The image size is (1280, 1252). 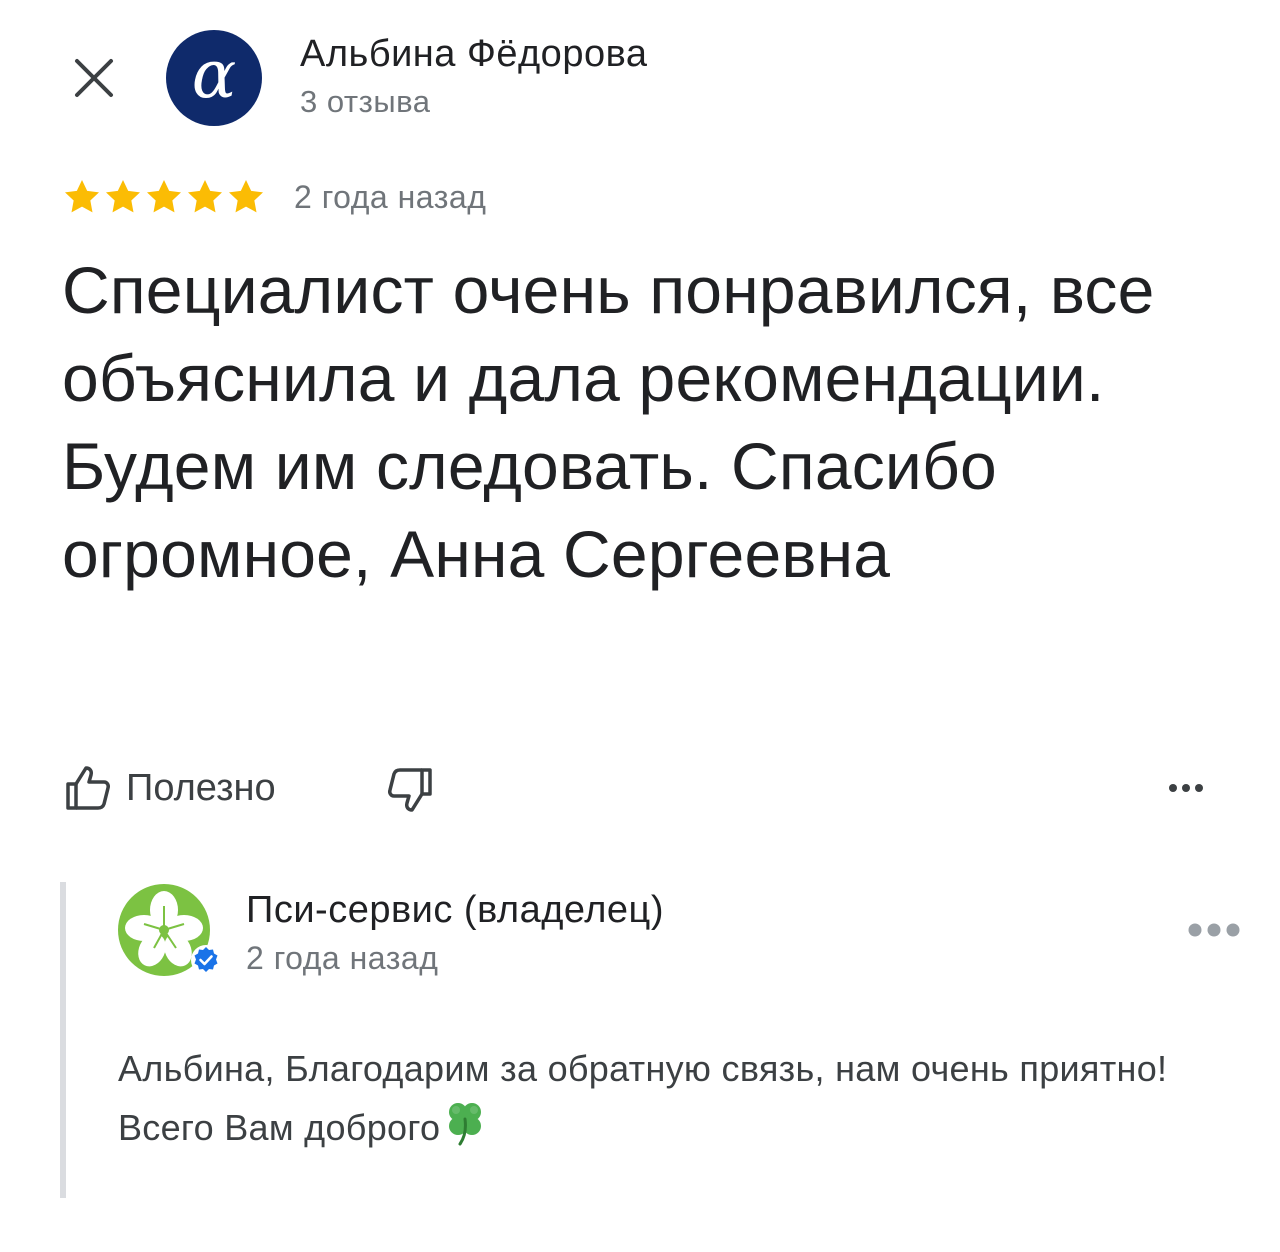 What do you see at coordinates (390, 197) in the screenshot?
I see `review-date: 2 года назад` at bounding box center [390, 197].